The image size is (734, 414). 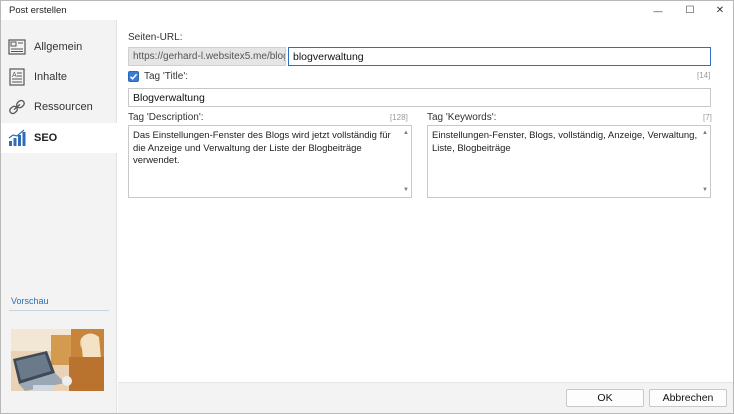 I want to click on ok-button: OK, so click(x=605, y=398).